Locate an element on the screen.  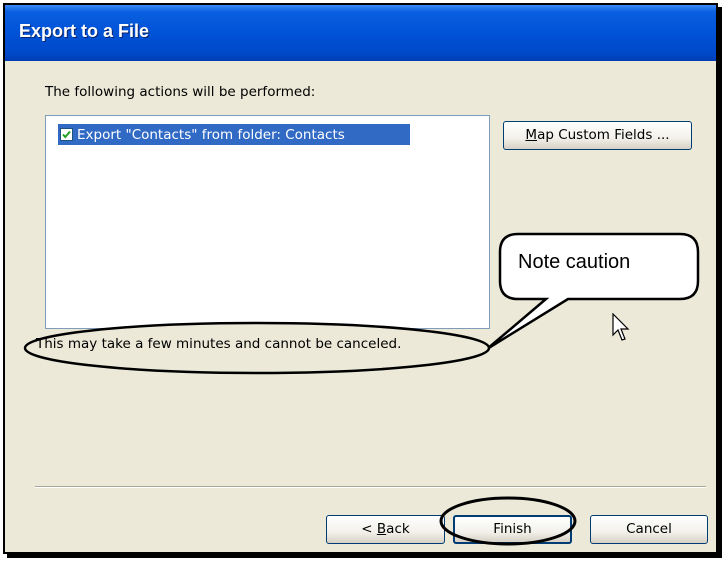
finish-highlight-oval is located at coordinates (508, 521).